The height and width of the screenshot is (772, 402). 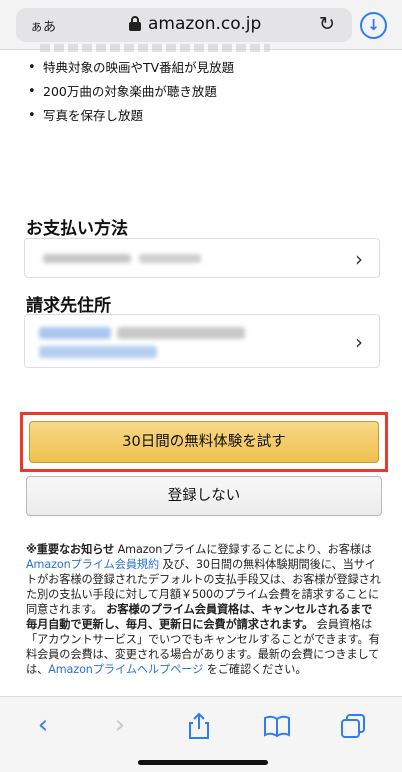 I want to click on benefit-item: 特典対象の映画やTV番組が見放題, so click(x=131, y=68).